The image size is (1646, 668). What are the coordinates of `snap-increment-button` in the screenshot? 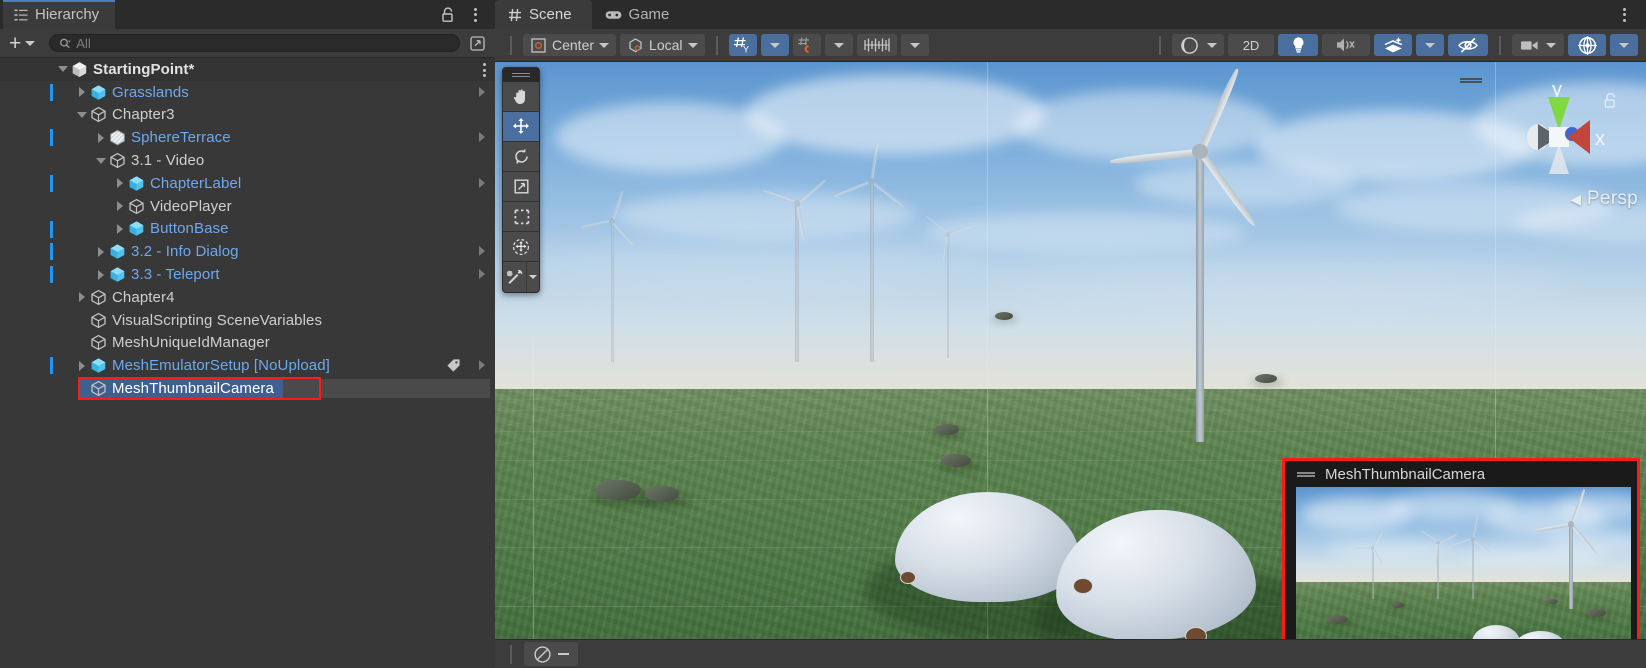 It's located at (876, 45).